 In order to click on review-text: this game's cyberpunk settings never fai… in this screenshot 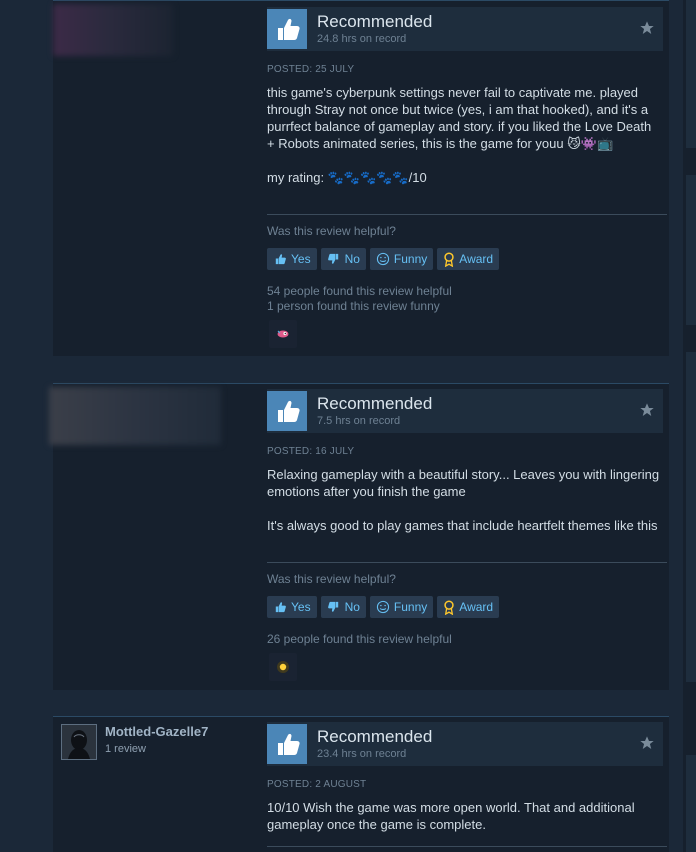, I will do `click(459, 135)`.